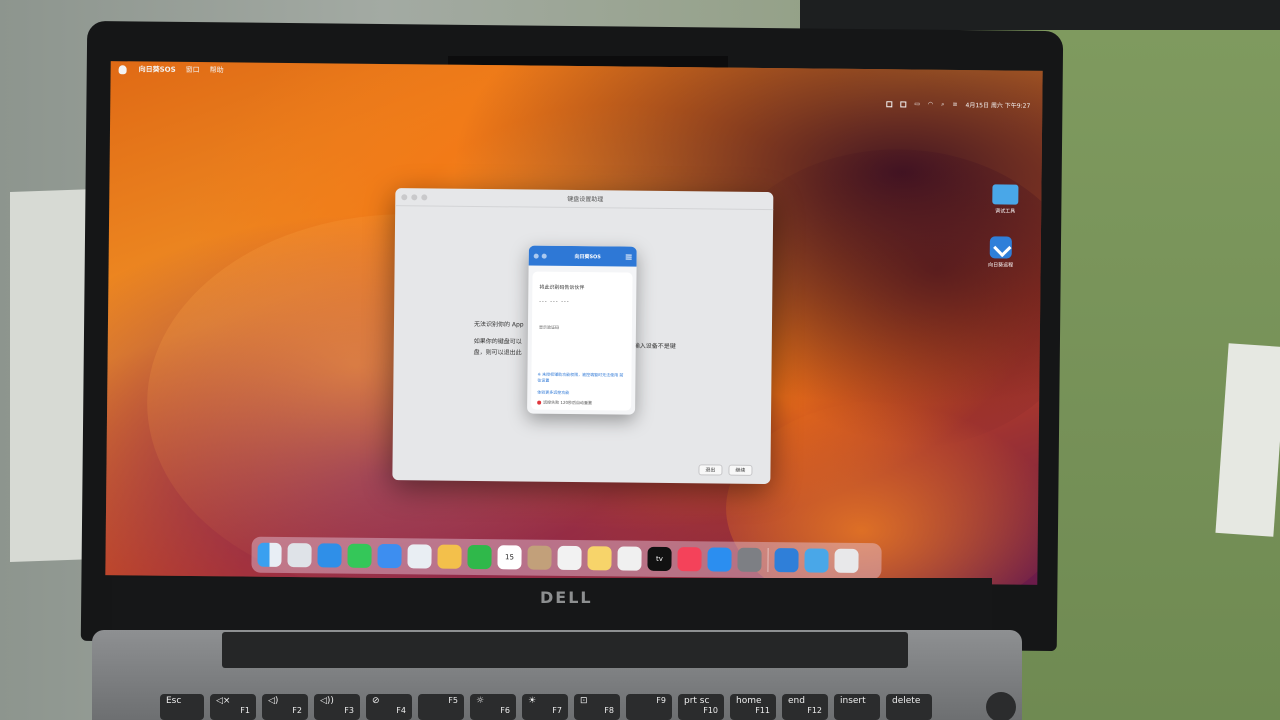  What do you see at coordinates (710, 470) in the screenshot?
I see `quit-button: 退出` at bounding box center [710, 470].